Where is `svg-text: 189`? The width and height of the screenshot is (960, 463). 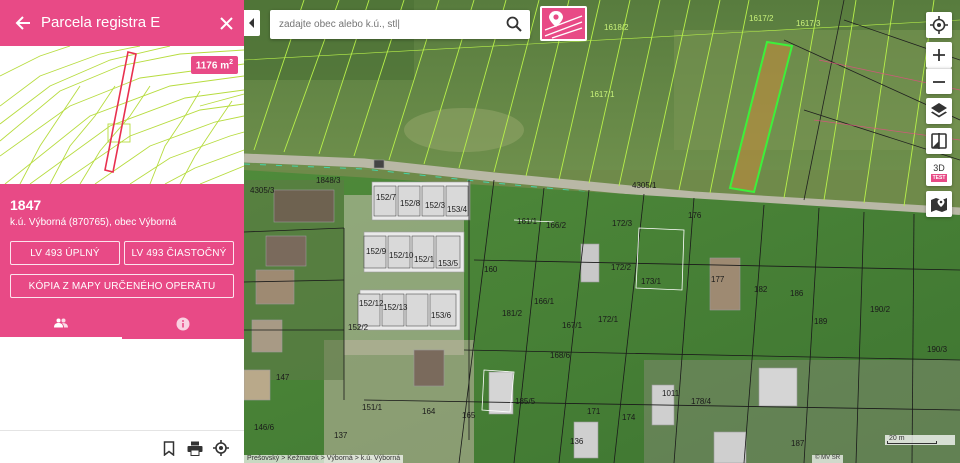
svg-text: 189 is located at coordinates (821, 321).